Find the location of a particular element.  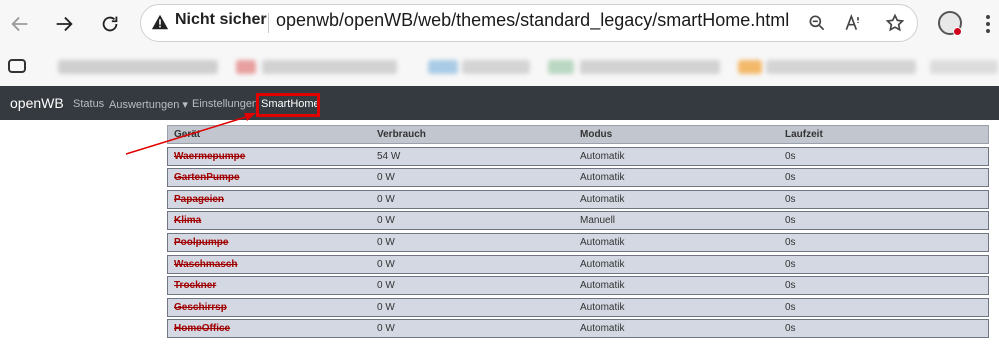

table-header: Gerät Verbrauch Modus Laufzeit is located at coordinates (578, 134).